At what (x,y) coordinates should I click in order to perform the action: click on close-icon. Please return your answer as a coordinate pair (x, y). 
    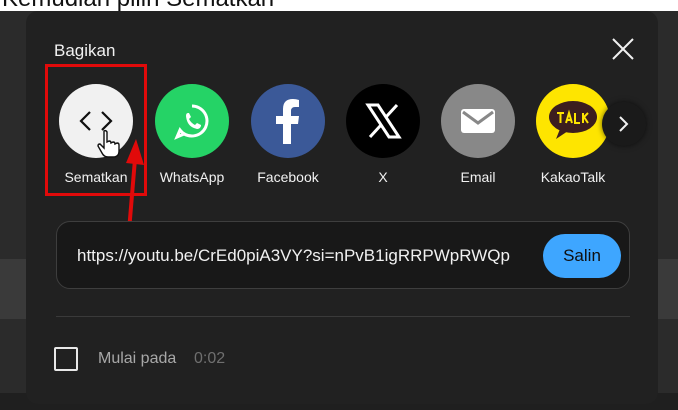
    Looking at the image, I should click on (623, 49).